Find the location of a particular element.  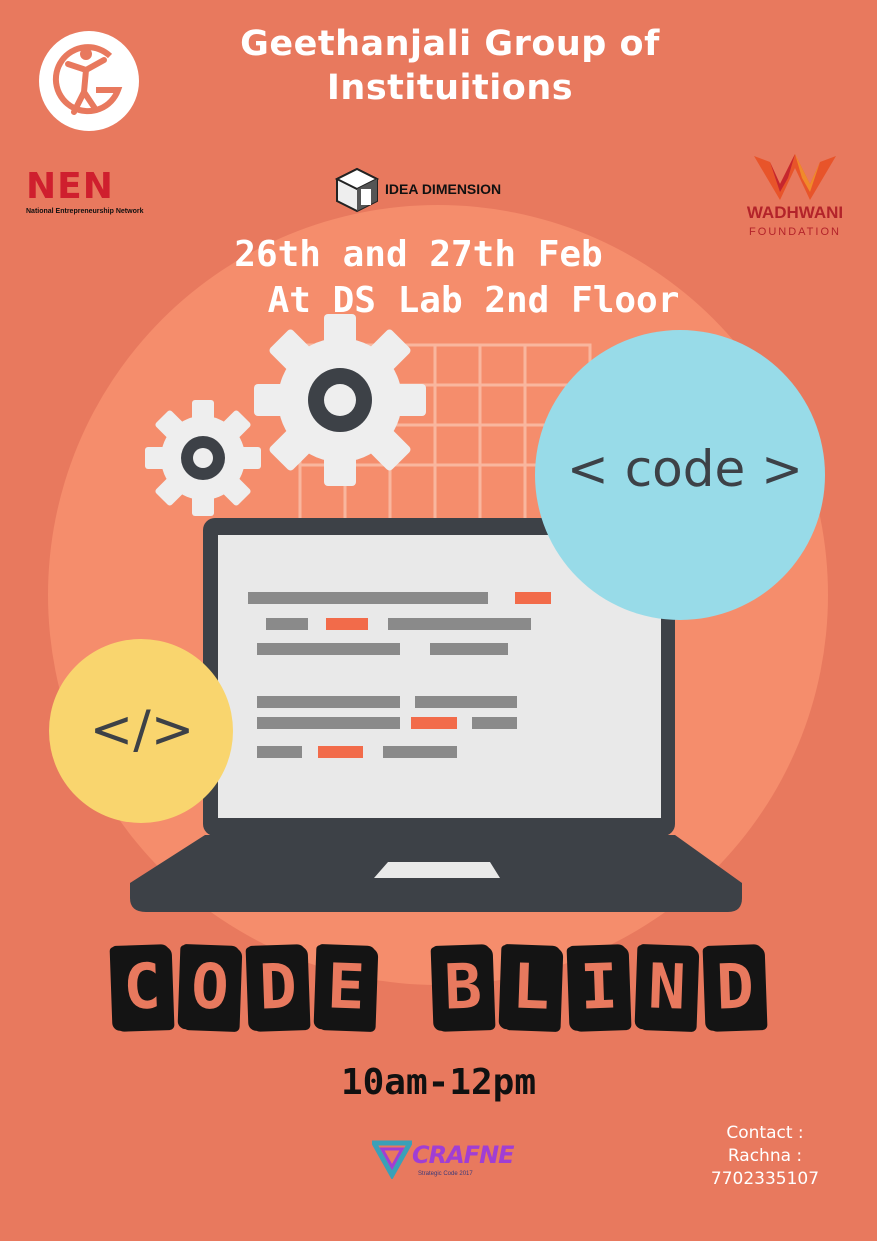

nen-logo-letters: NEN is located at coordinates (70, 186).